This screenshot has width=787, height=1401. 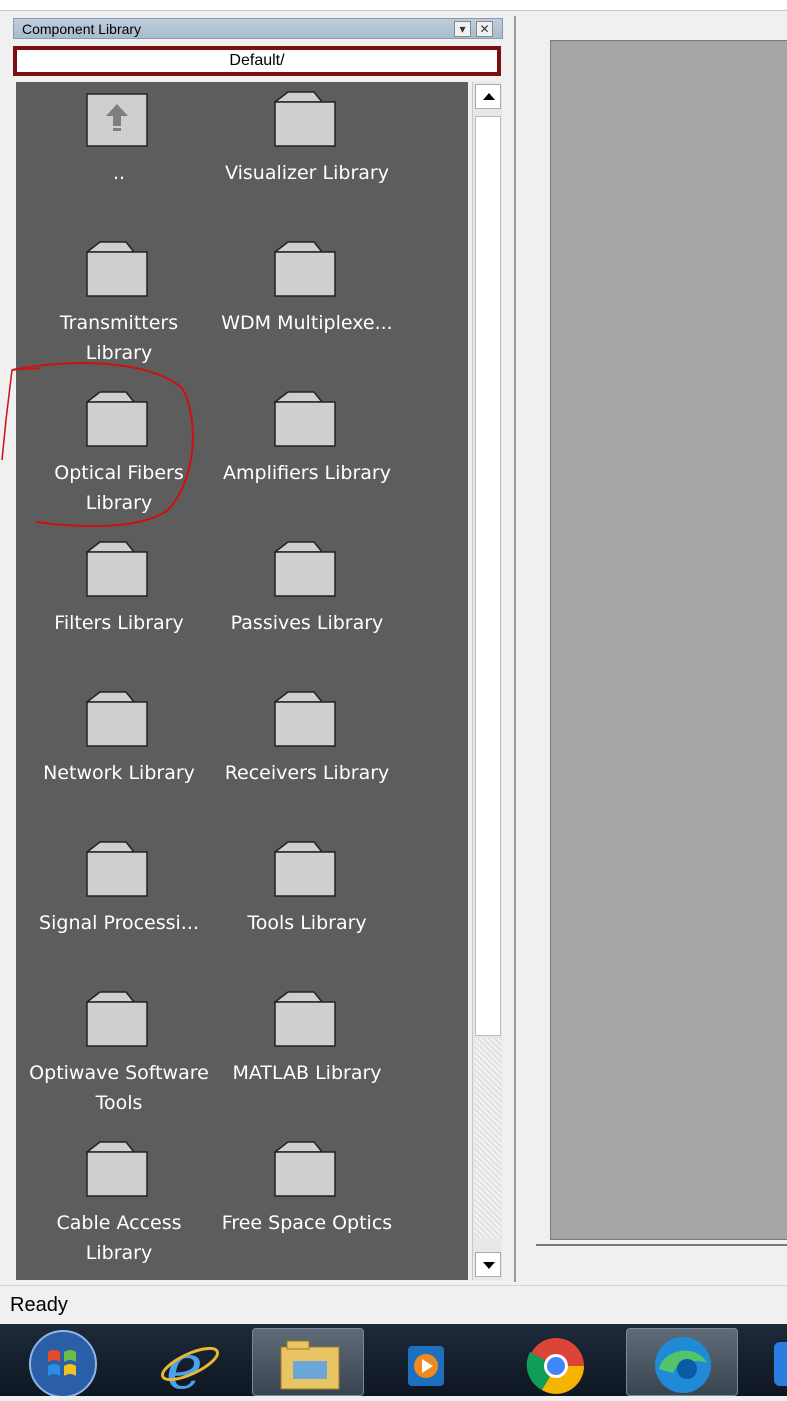 I want to click on library-item-label: Network Library, so click(x=119, y=773).